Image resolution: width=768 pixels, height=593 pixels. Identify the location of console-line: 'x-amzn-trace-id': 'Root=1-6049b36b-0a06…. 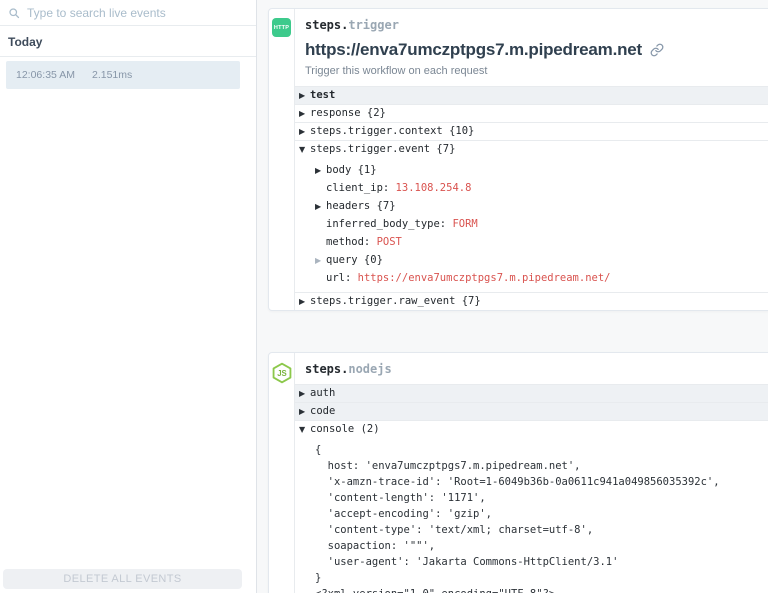
(517, 482).